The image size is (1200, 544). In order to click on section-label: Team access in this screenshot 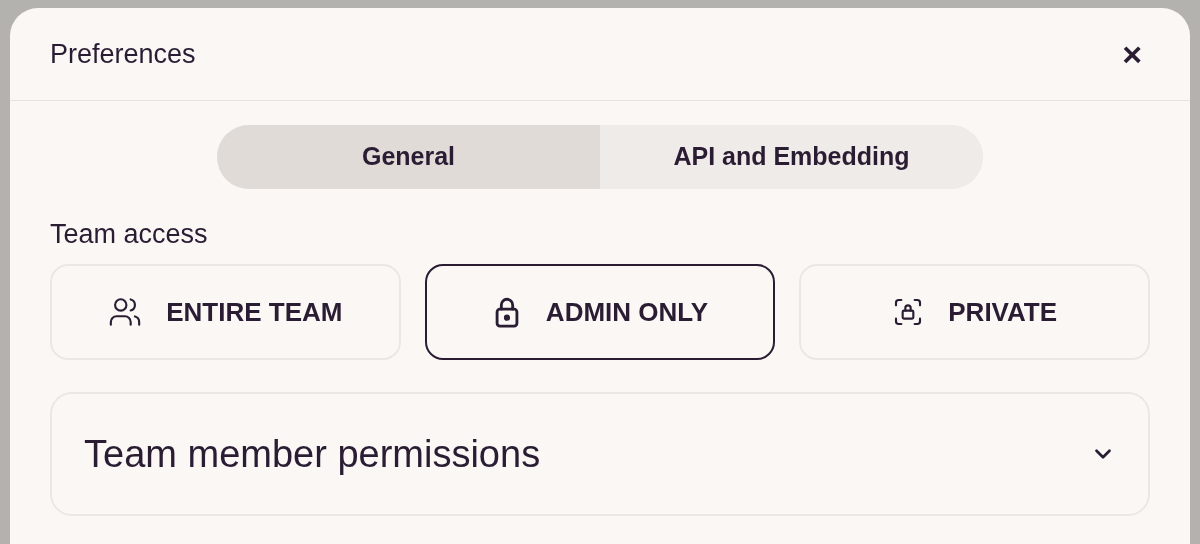, I will do `click(129, 234)`.